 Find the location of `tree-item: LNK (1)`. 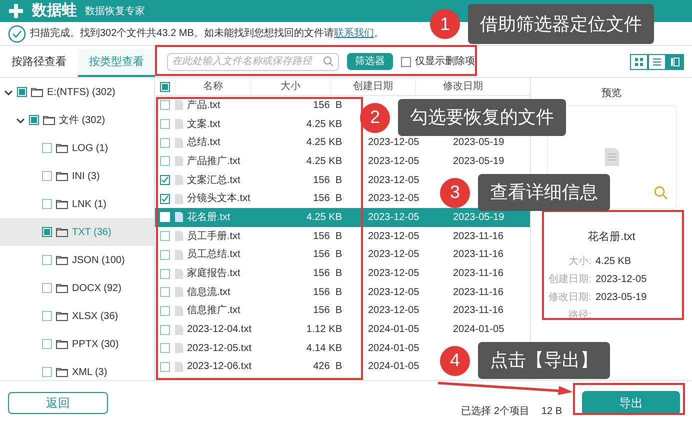

tree-item: LNK (1) is located at coordinates (77, 204).